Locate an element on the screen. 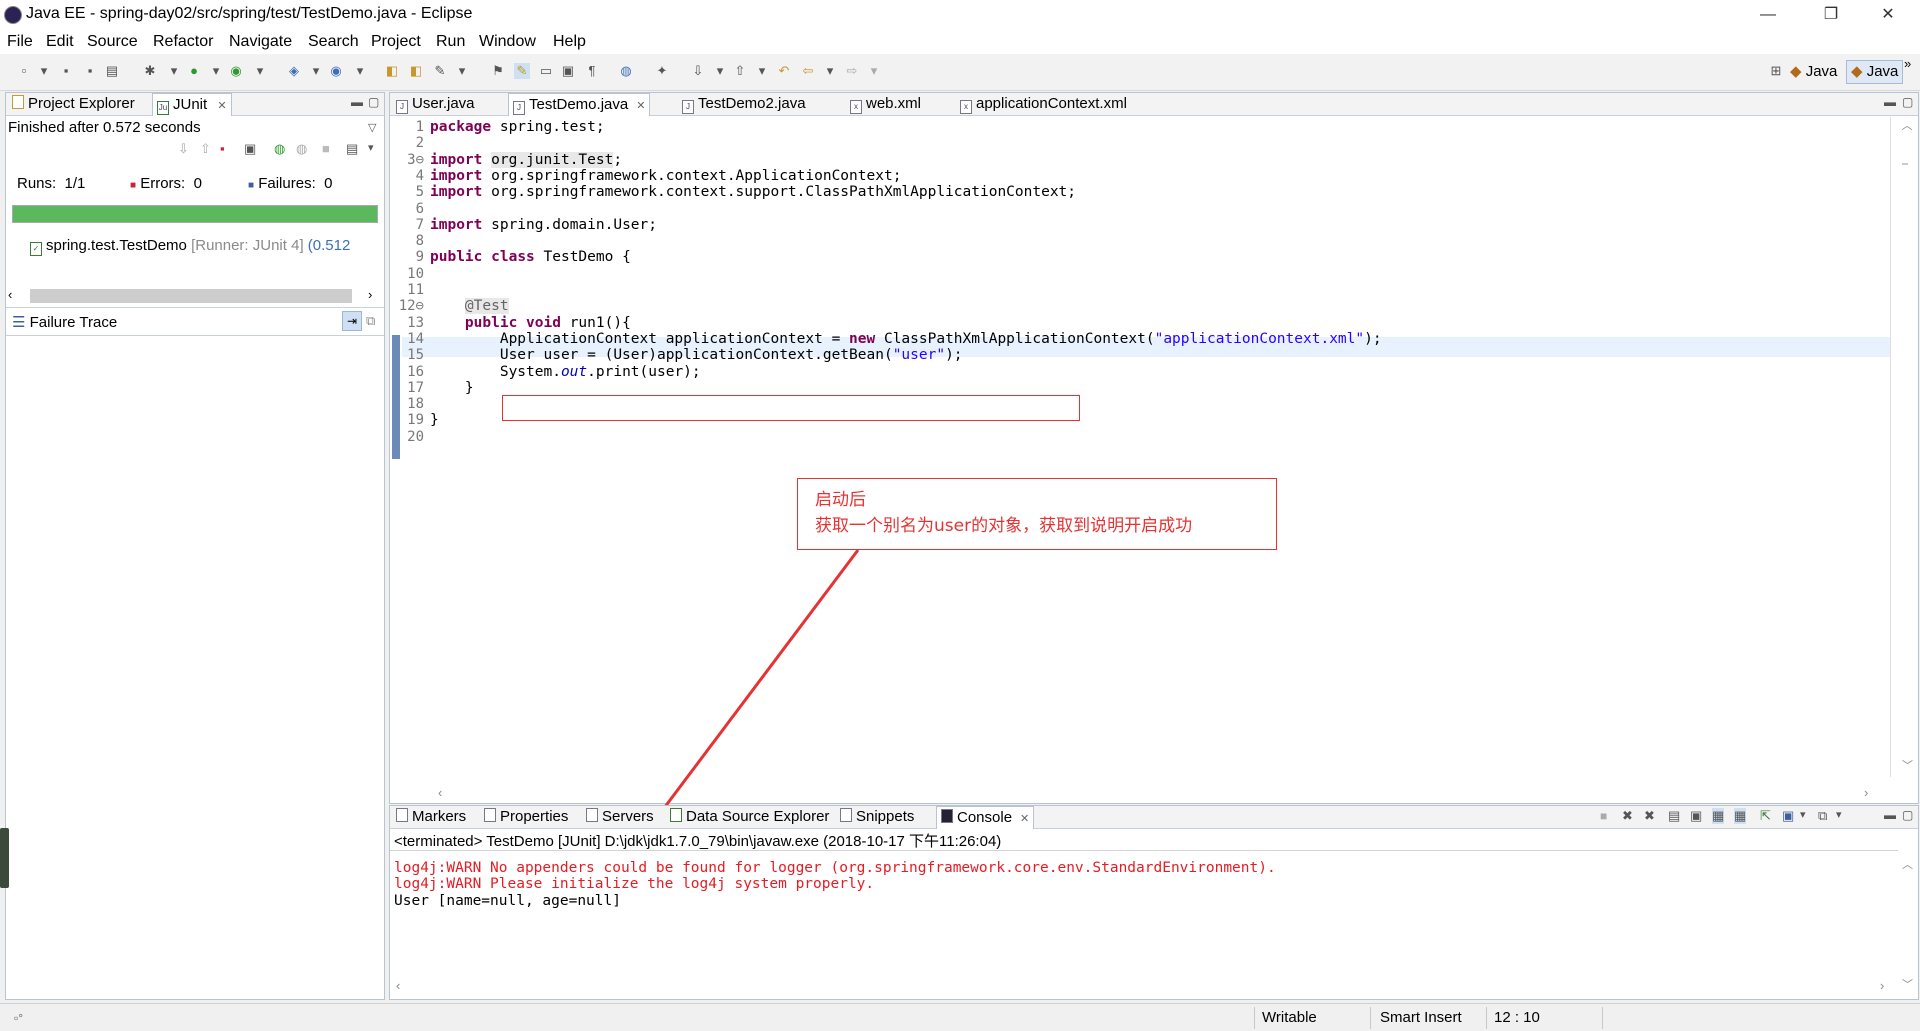 Image resolution: width=1920 pixels, height=1031 pixels. menu-file: File is located at coordinates (20, 42).